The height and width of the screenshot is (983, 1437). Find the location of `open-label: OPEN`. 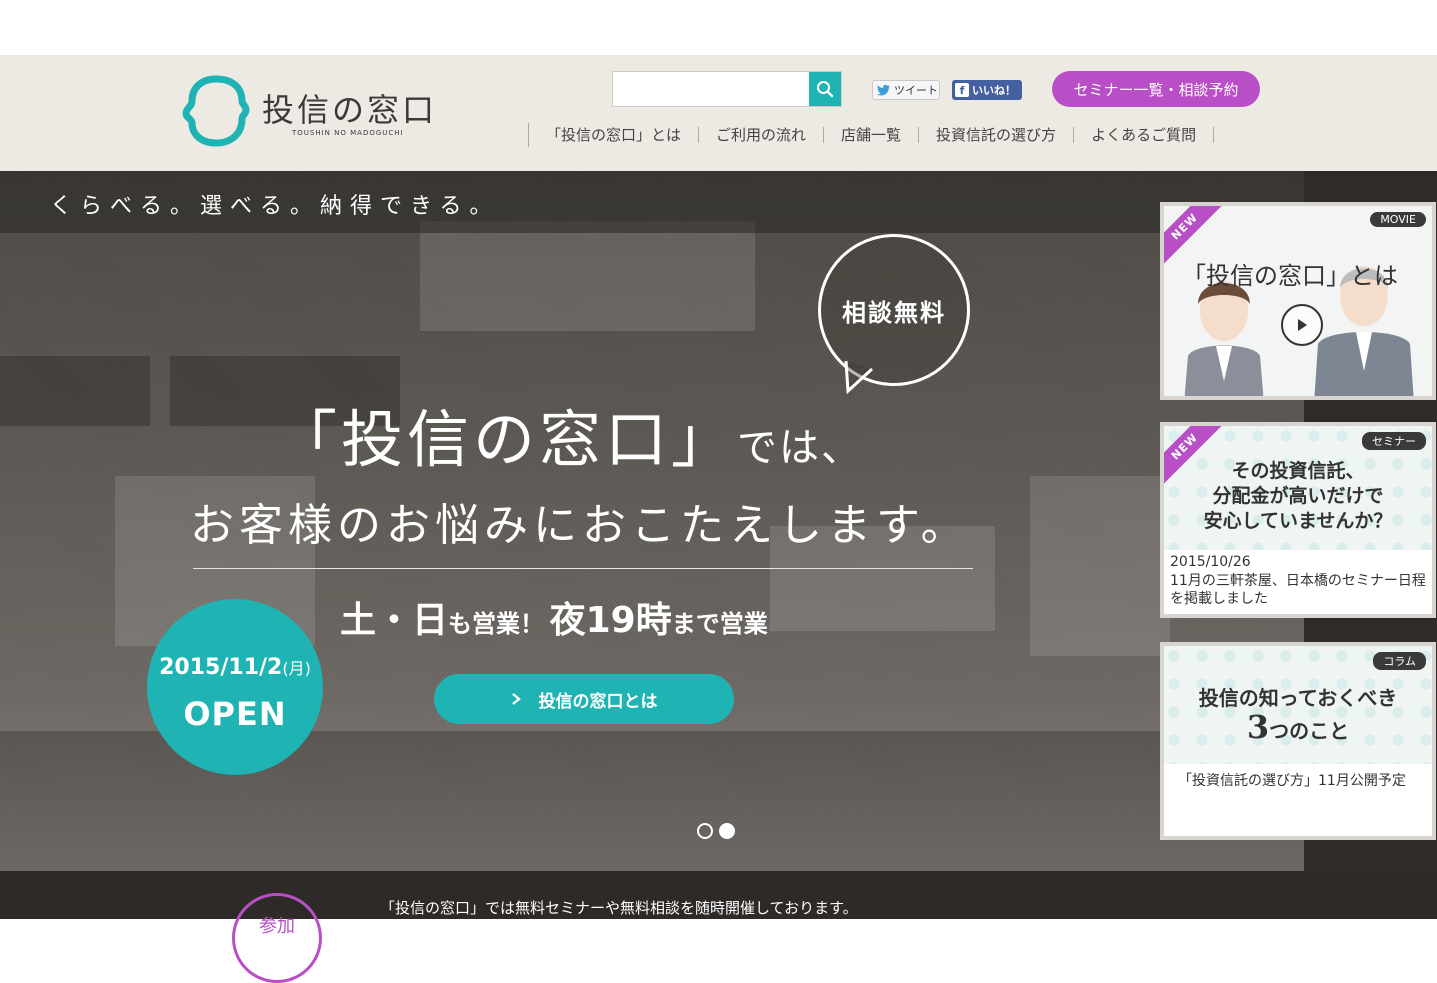

open-label: OPEN is located at coordinates (235, 714).